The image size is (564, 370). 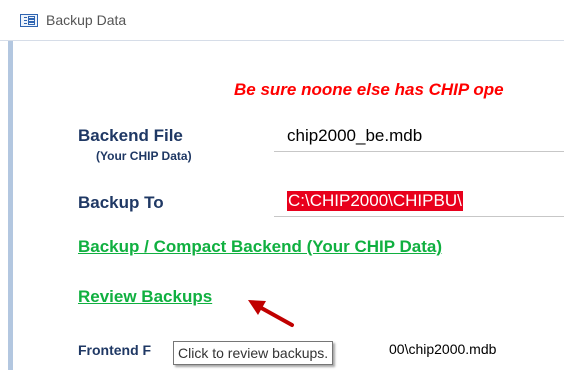 I want to click on warning-message: Be sure noone else has CHIP ope, so click(x=369, y=89).